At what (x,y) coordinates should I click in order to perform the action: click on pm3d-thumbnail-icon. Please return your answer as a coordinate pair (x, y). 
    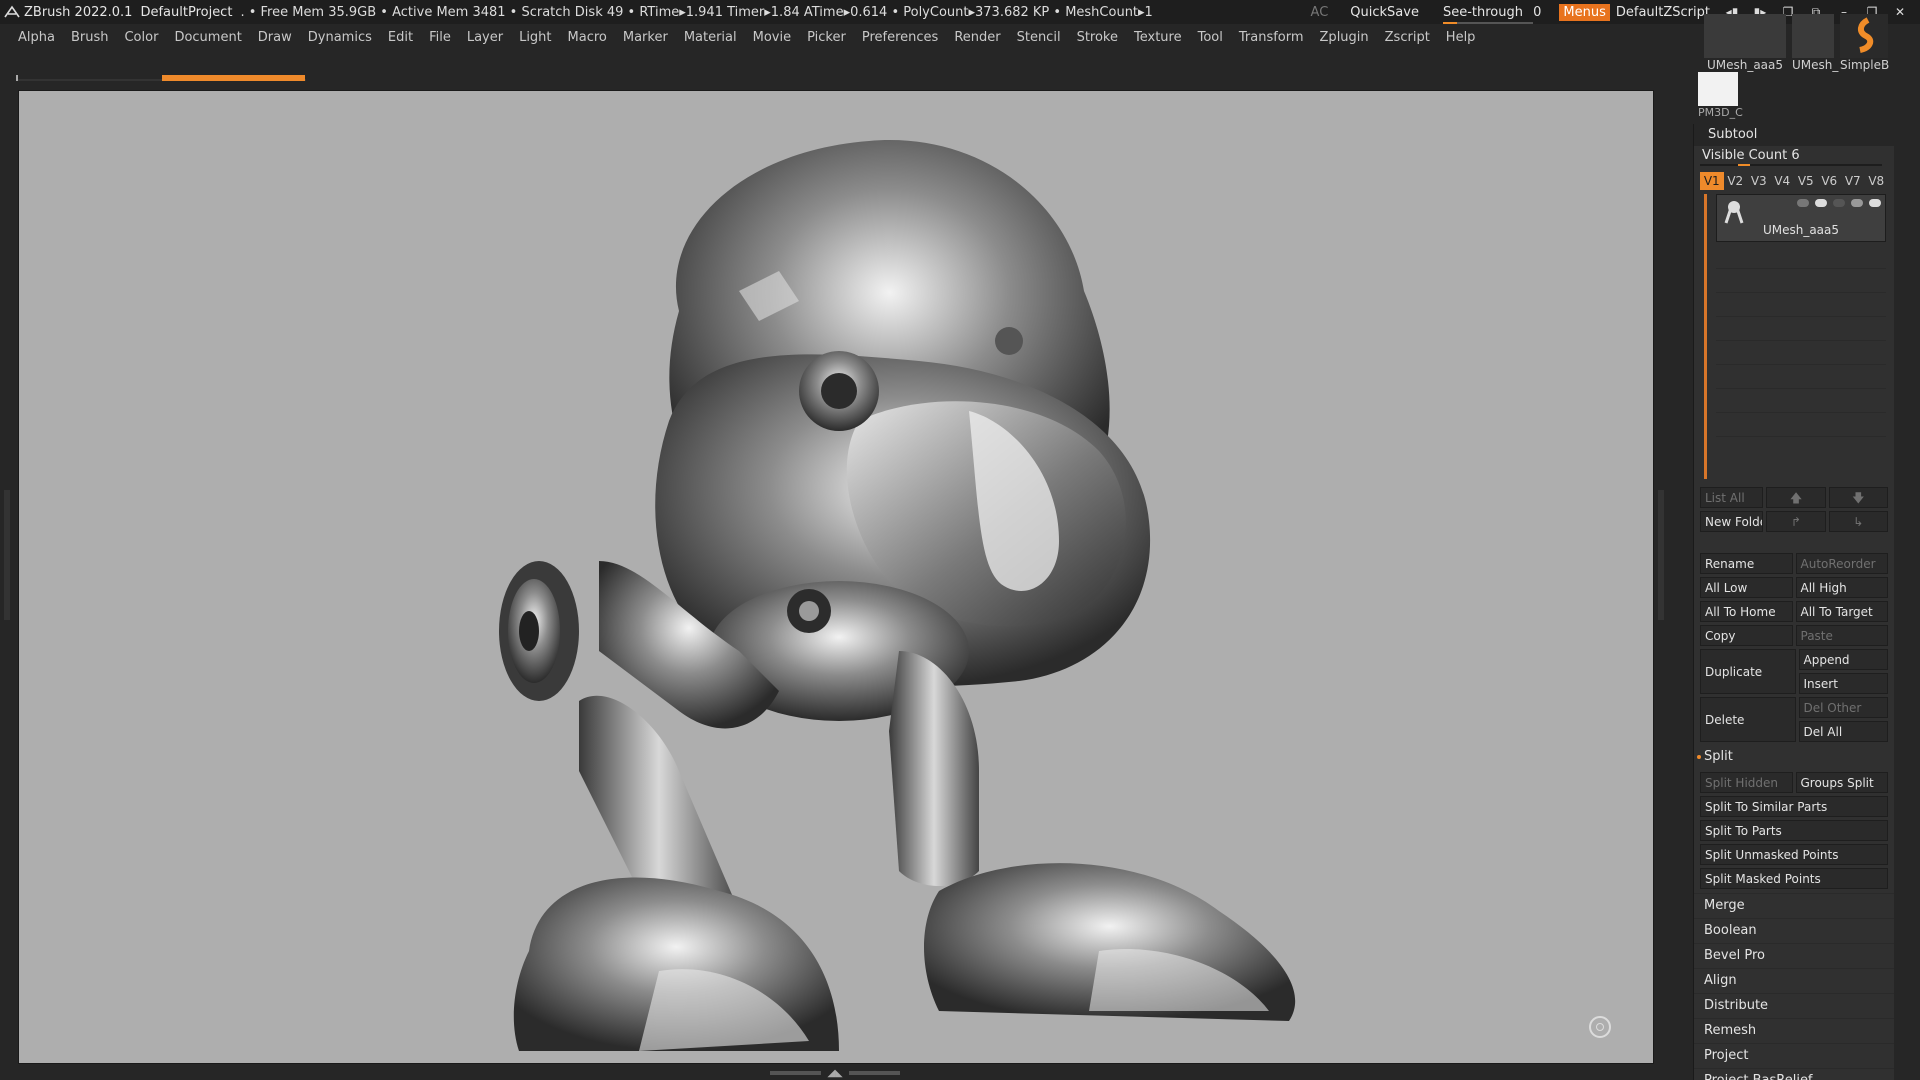
    Looking at the image, I should click on (1718, 89).